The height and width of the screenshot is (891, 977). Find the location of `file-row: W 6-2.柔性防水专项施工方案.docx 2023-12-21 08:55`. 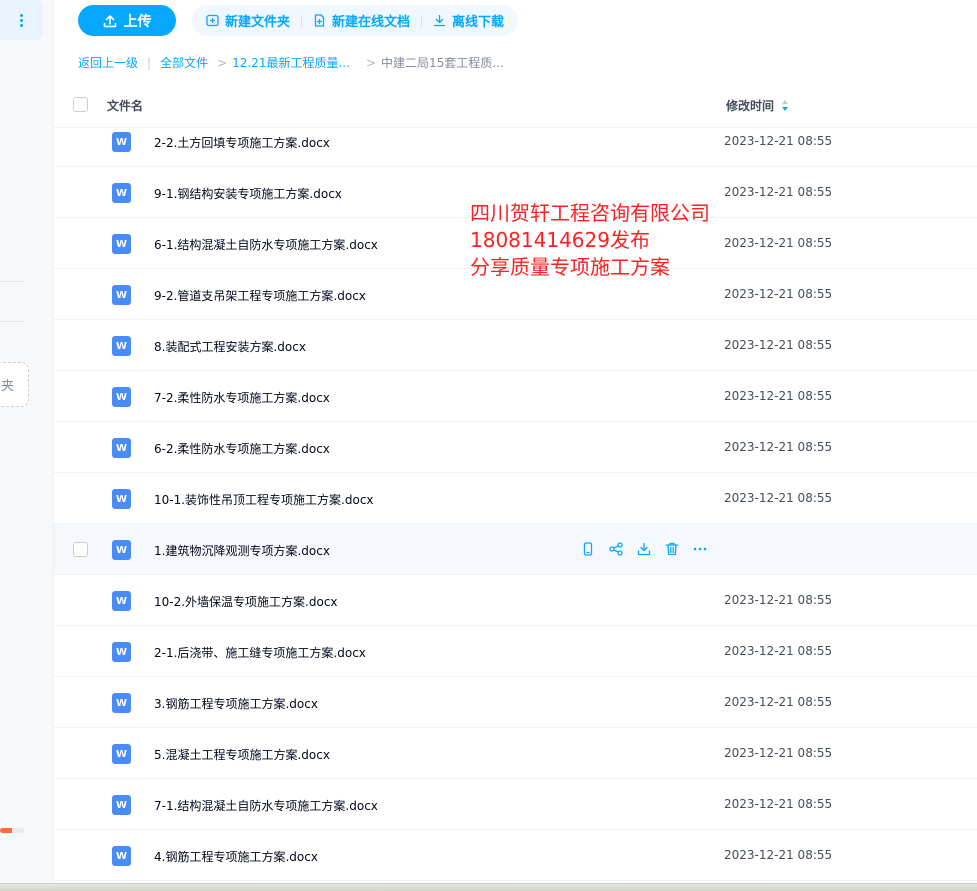

file-row: W 6-2.柔性防水专项施工方案.docx 2023-12-21 08:55 is located at coordinates (515, 447).